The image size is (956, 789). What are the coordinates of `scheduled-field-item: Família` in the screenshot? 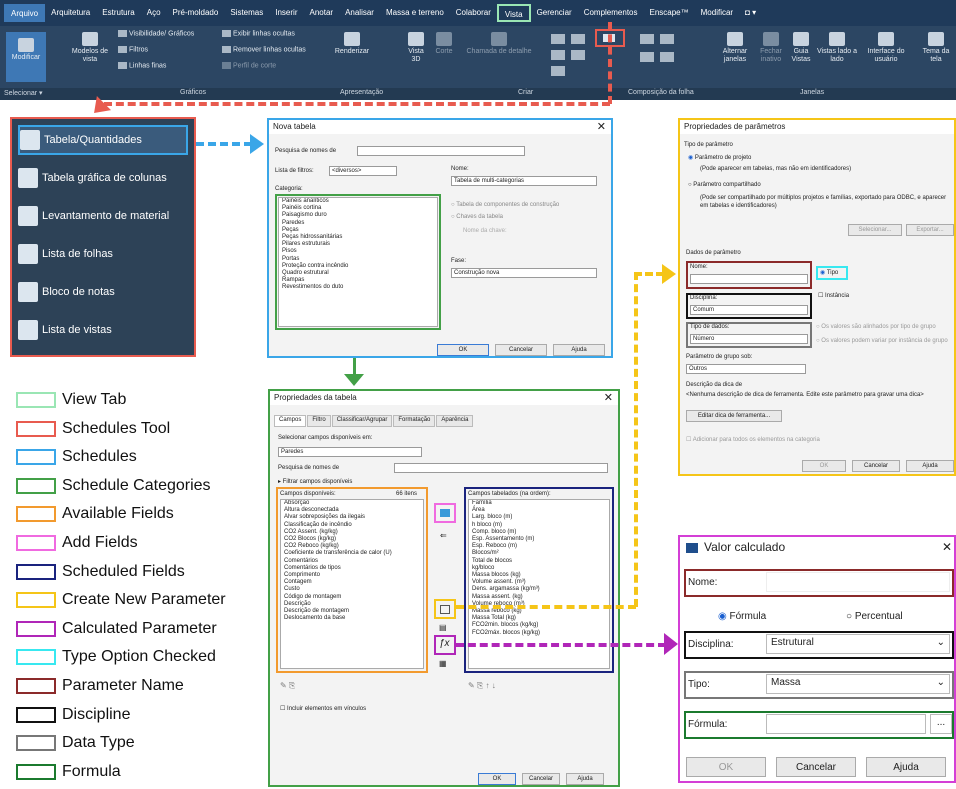 It's located at (539, 503).